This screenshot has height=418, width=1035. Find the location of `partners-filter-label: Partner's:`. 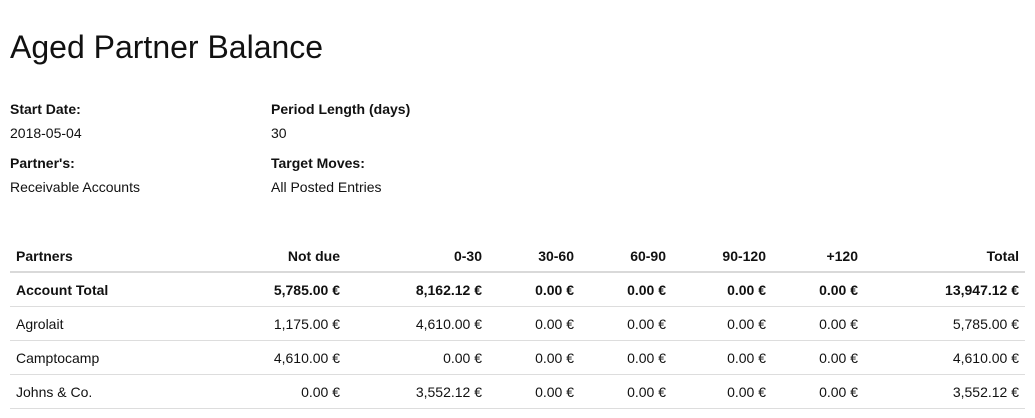

partners-filter-label: Partner's: is located at coordinates (42, 163).